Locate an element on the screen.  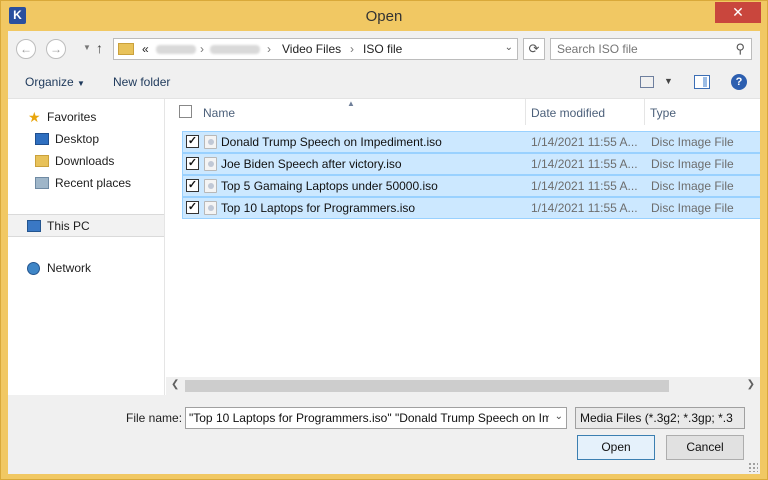
nav-item-recent-places: Recent places is located at coordinates (86, 183).